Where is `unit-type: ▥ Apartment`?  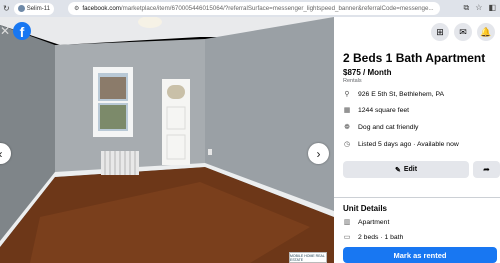 unit-type: ▥ Apartment is located at coordinates (366, 222).